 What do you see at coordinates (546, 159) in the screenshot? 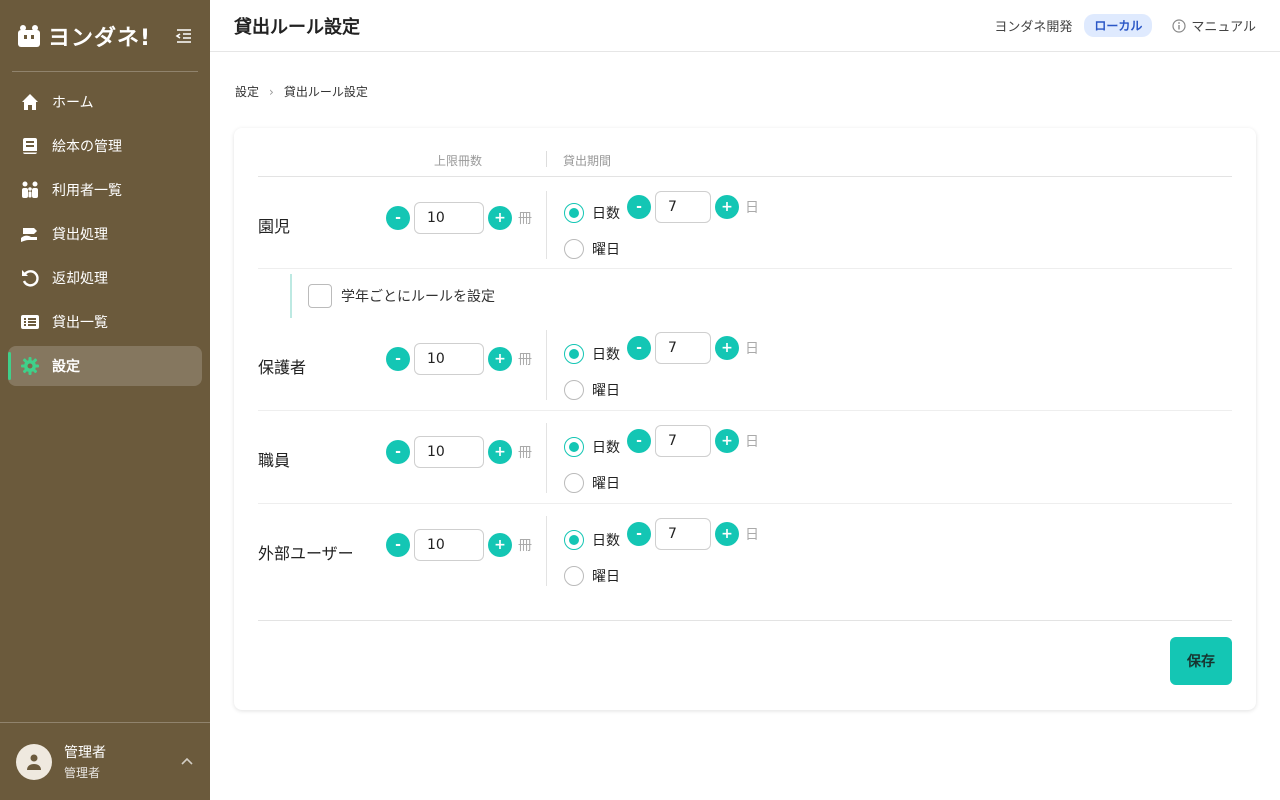
I see `column-header-divider` at bounding box center [546, 159].